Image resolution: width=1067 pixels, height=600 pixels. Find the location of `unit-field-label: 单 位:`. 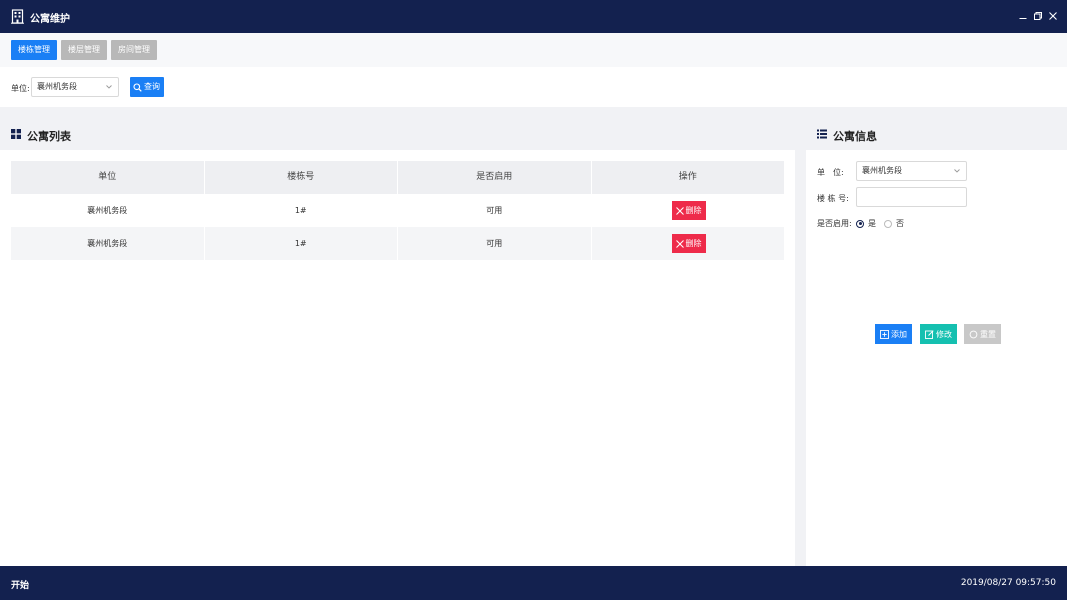

unit-field-label: 单 位: is located at coordinates (830, 172).